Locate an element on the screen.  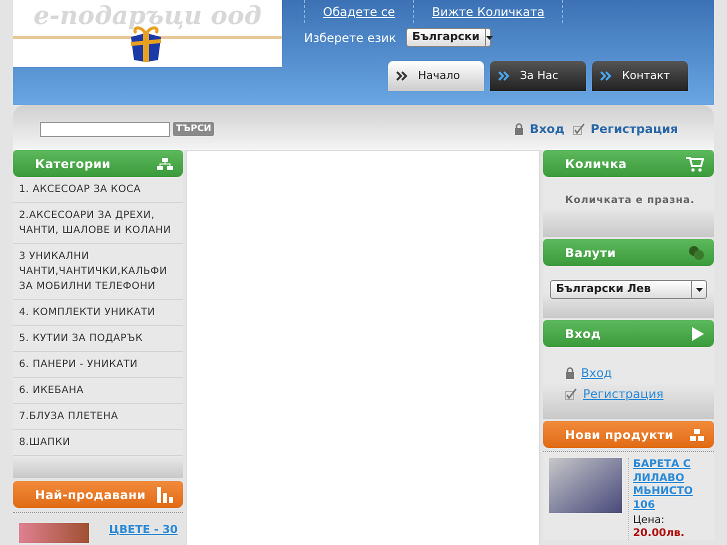
category-link: 6. ПАНЕРИ - УНИКАТИ is located at coordinates (98, 365).